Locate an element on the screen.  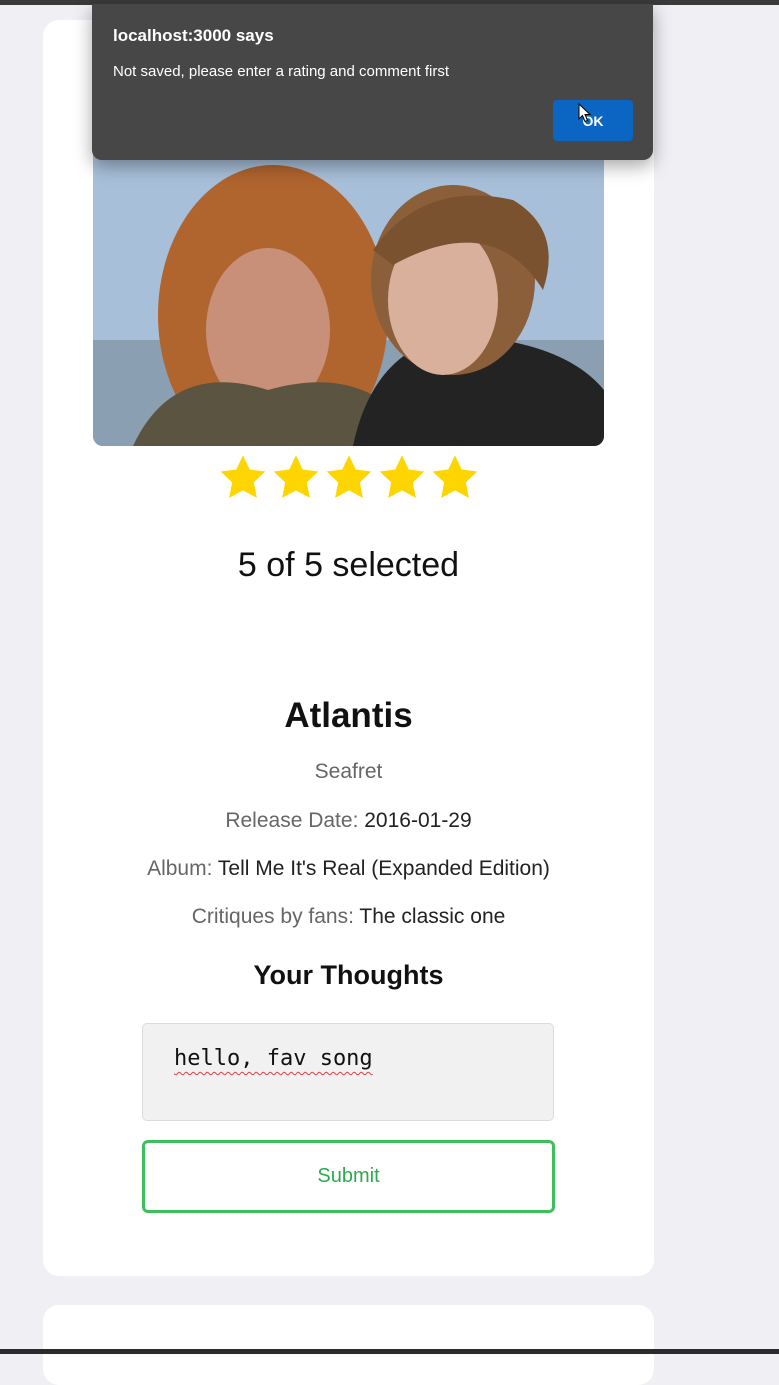
star-rating is located at coordinates (348, 478).